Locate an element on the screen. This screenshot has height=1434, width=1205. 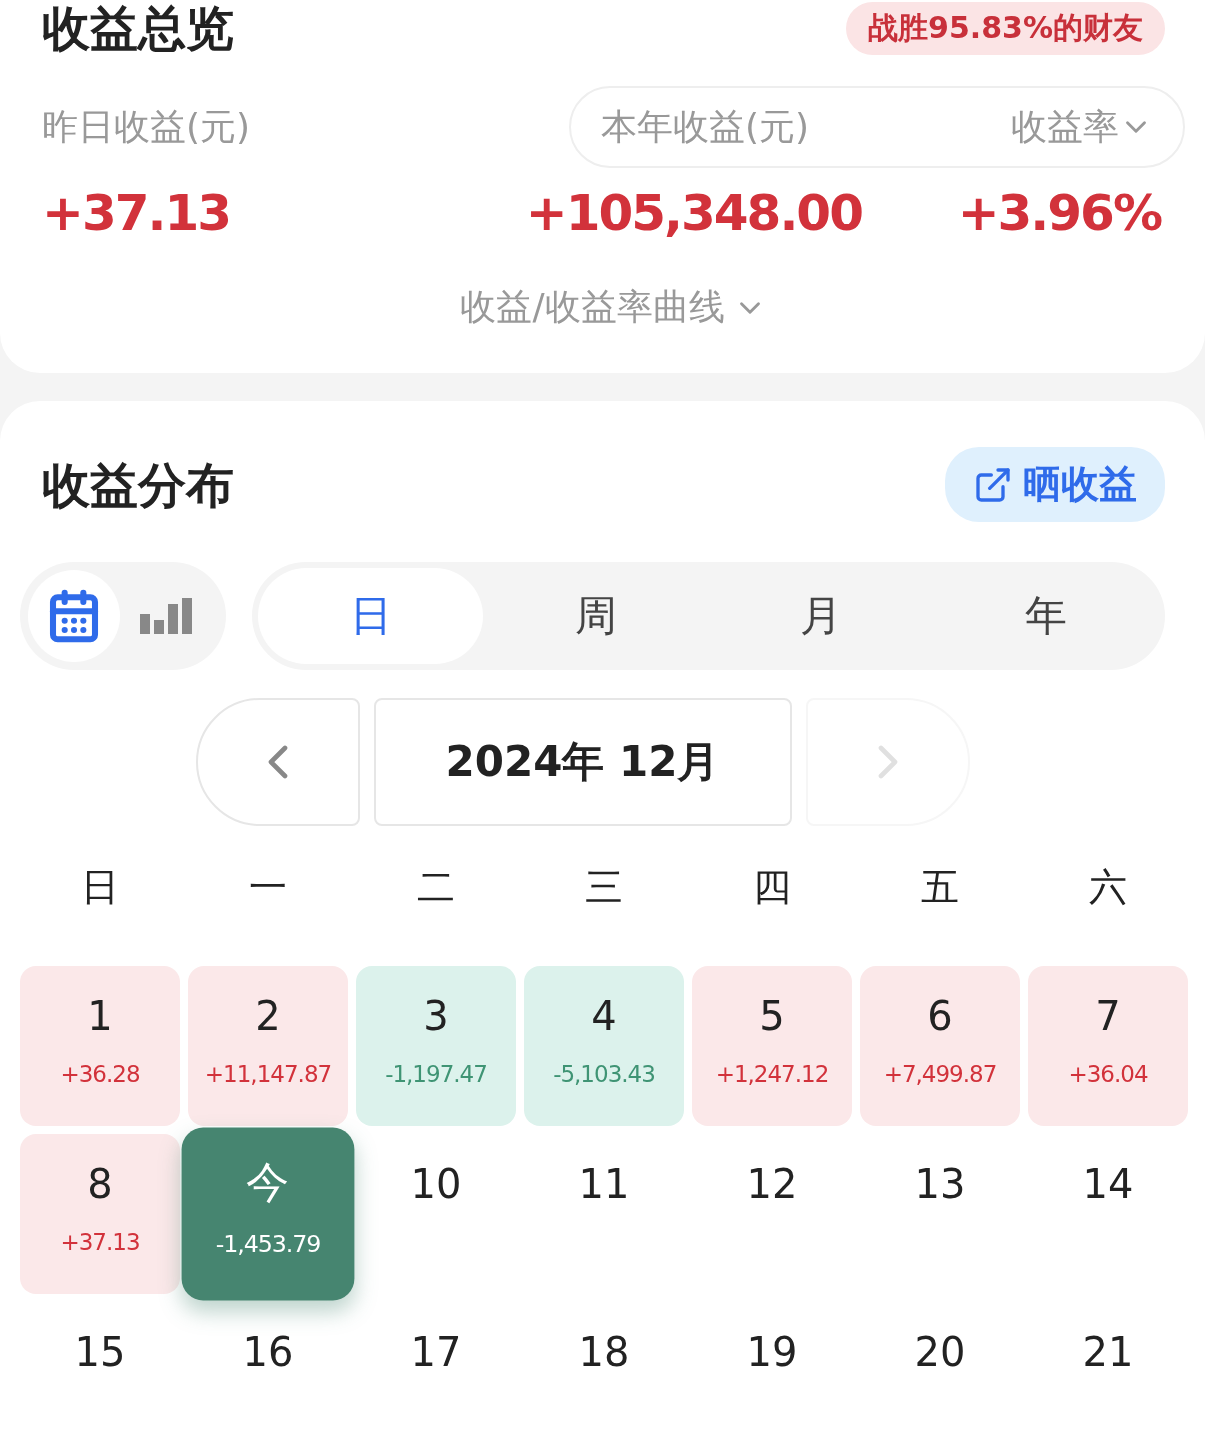
day-profit: +1,247.12 is located at coordinates (772, 1074).